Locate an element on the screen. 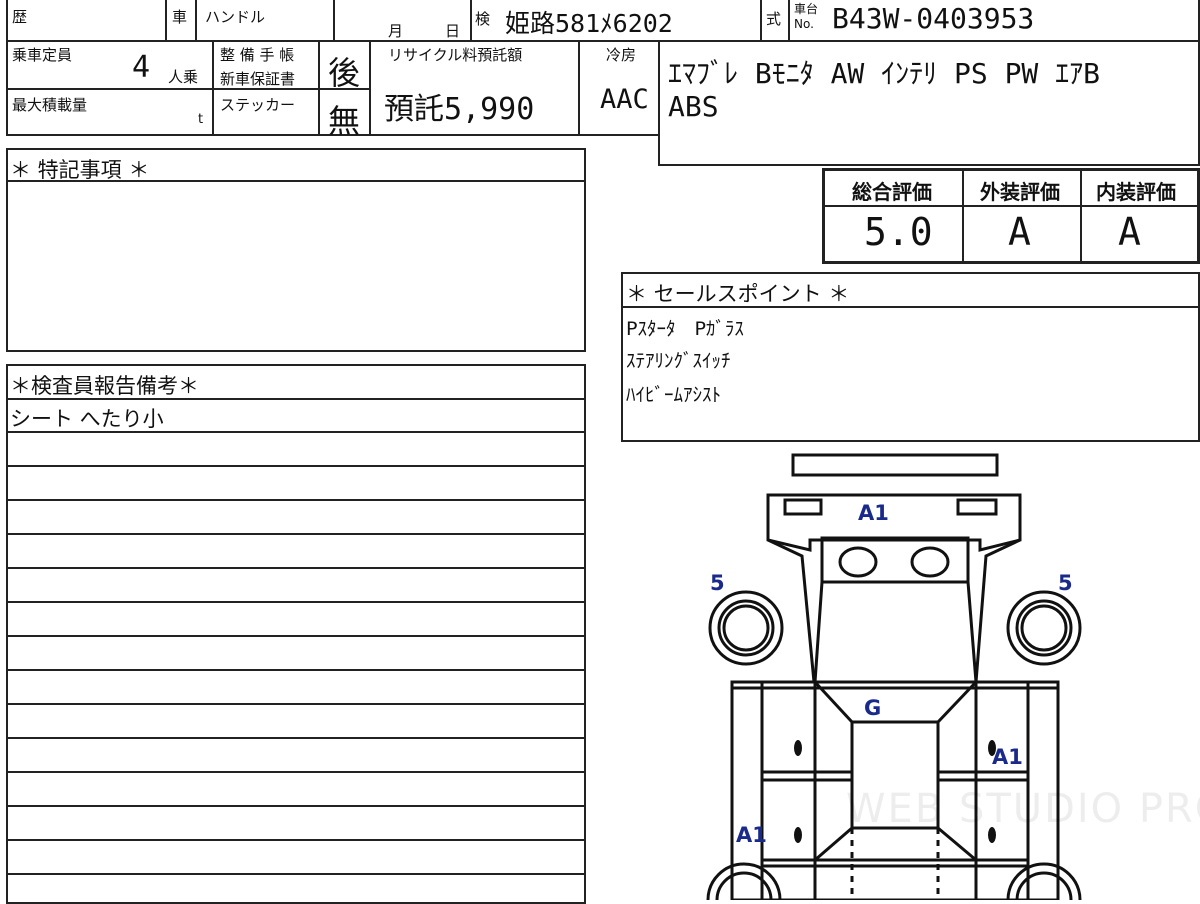 Image resolution: width=1200 pixels, height=904 pixels. right-headlight is located at coordinates (977, 507).